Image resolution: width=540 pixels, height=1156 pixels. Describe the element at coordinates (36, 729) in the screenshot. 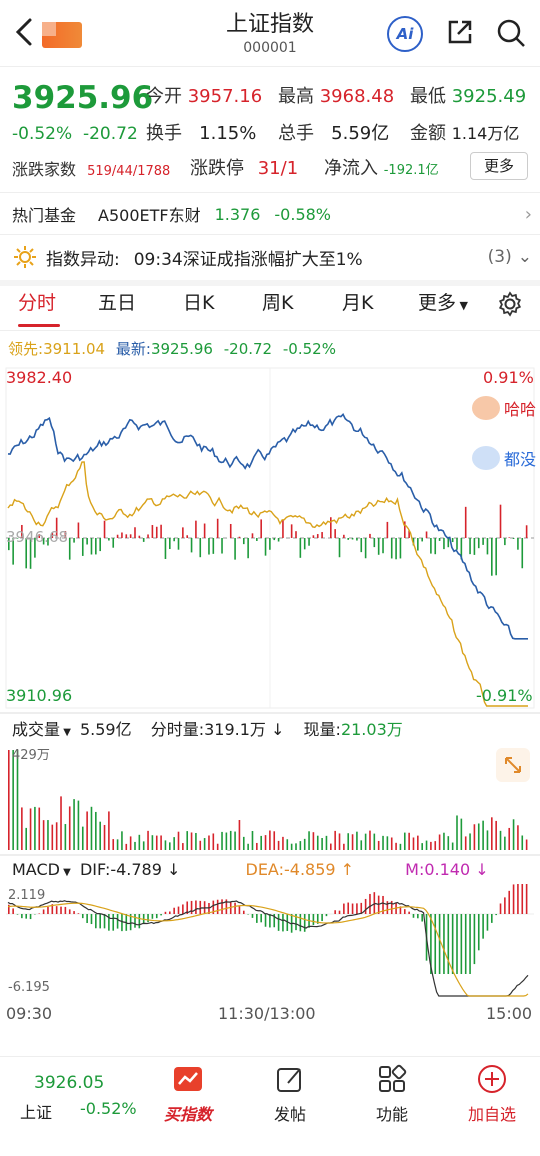

I see `volume-label: 成交量` at that location.